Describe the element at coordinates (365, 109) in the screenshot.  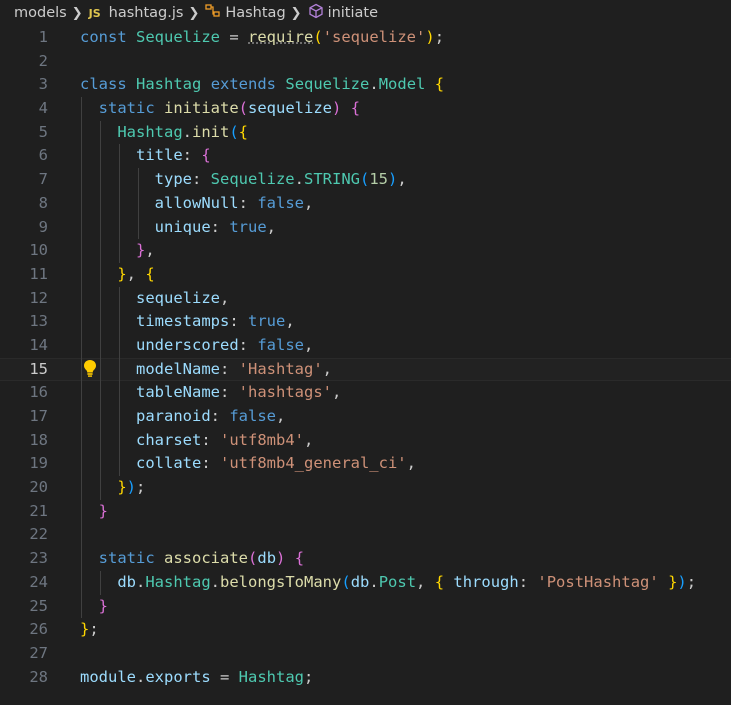
I see `code-line: 4 static initiate(sequelize) {` at that location.